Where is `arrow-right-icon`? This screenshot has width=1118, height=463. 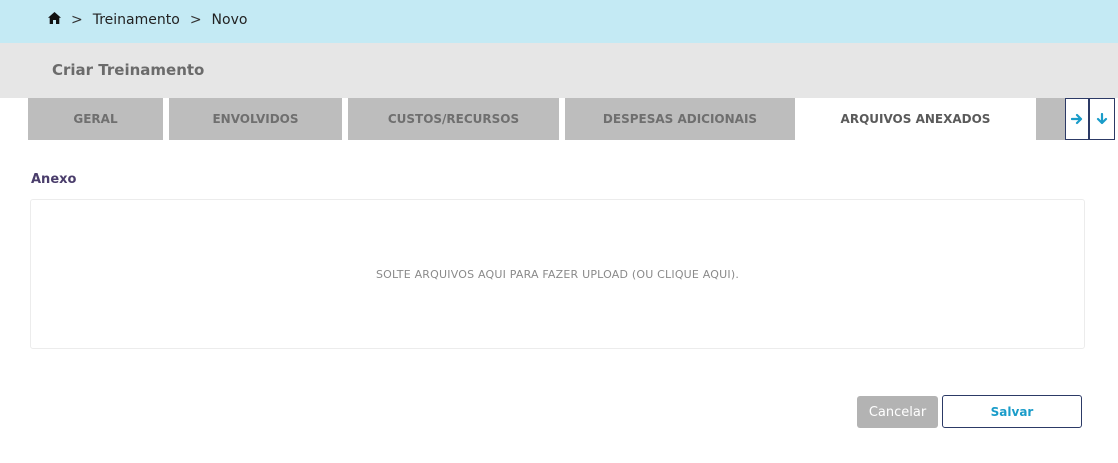 arrow-right-icon is located at coordinates (1077, 119).